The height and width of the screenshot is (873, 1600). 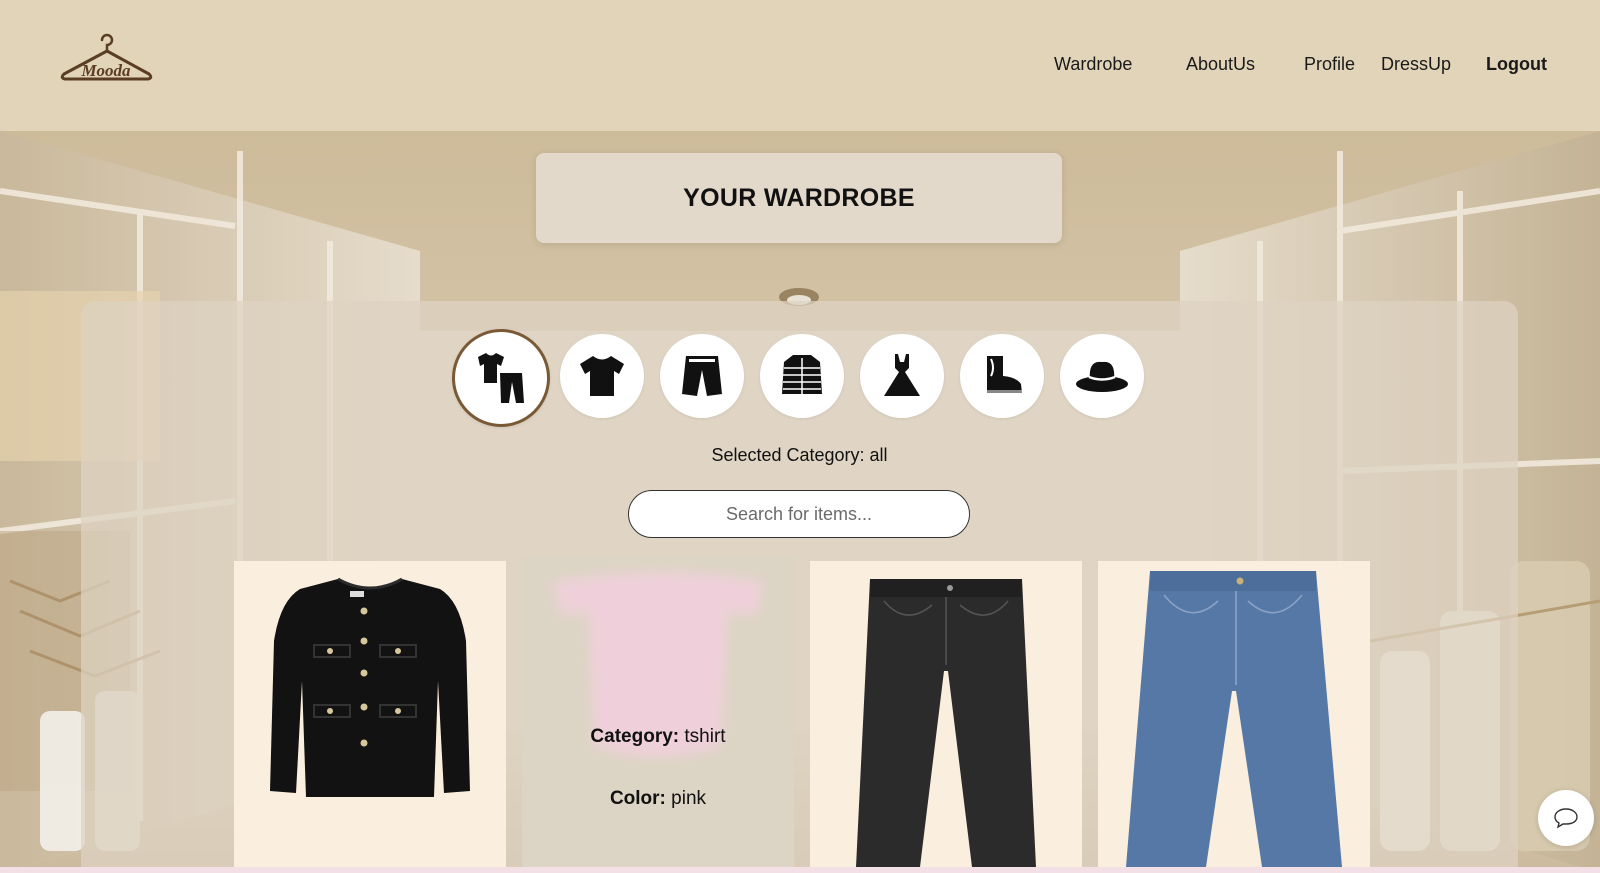 I want to click on category-dress-button, so click(x=902, y=376).